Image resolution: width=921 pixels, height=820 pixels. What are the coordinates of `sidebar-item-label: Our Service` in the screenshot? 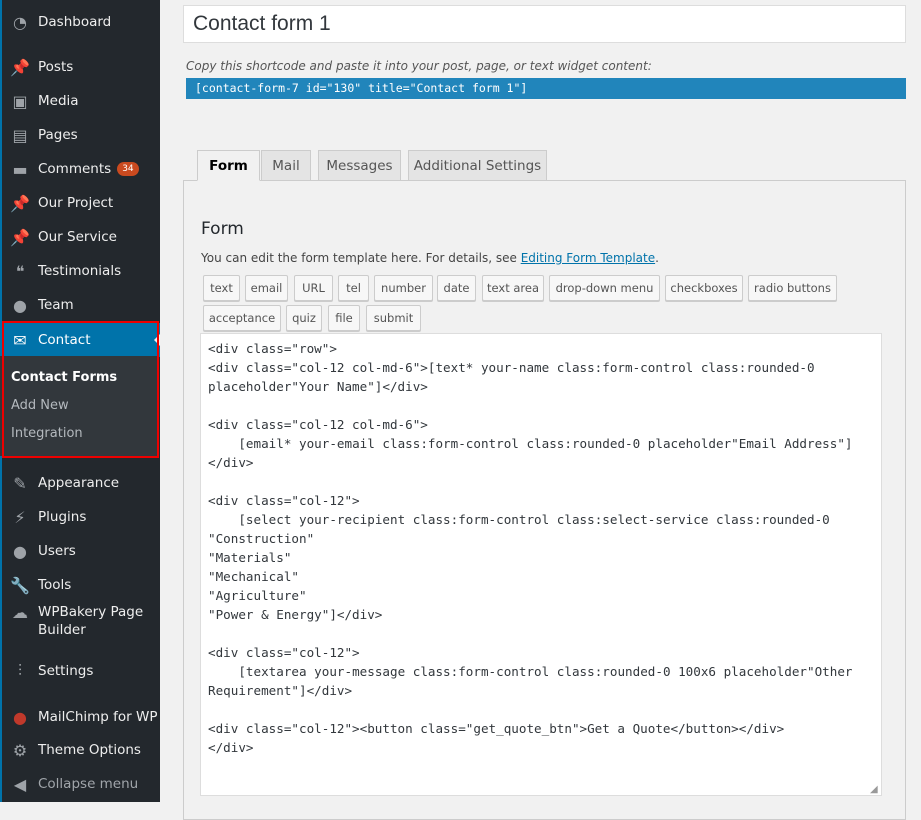 It's located at (77, 237).